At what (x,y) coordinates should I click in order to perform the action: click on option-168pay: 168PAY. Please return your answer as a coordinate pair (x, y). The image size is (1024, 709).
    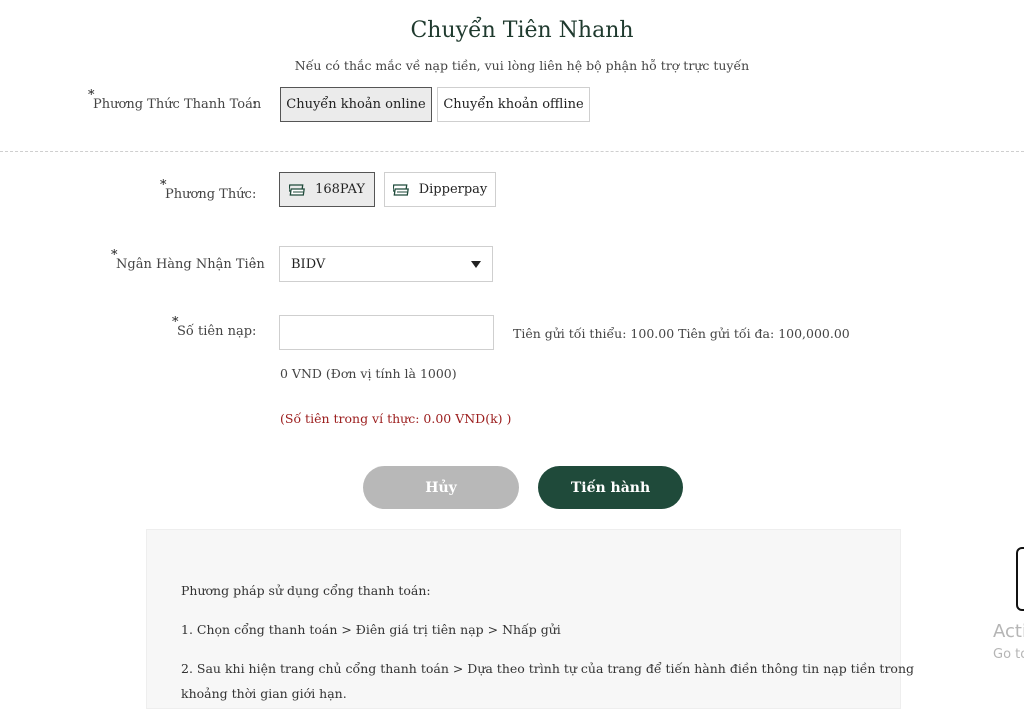
    Looking at the image, I should click on (327, 189).